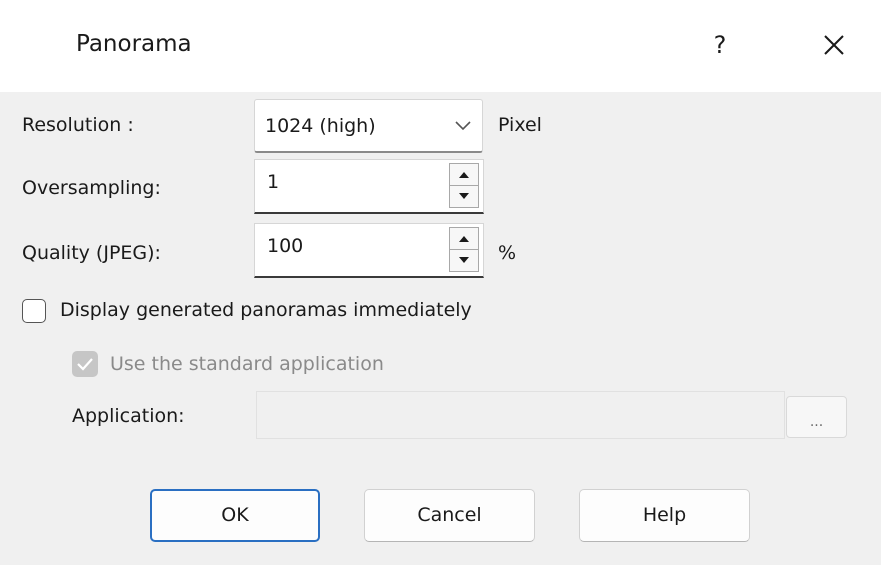 The width and height of the screenshot is (881, 565). What do you see at coordinates (91, 253) in the screenshot?
I see `quality-label: Quality (JPEG):` at bounding box center [91, 253].